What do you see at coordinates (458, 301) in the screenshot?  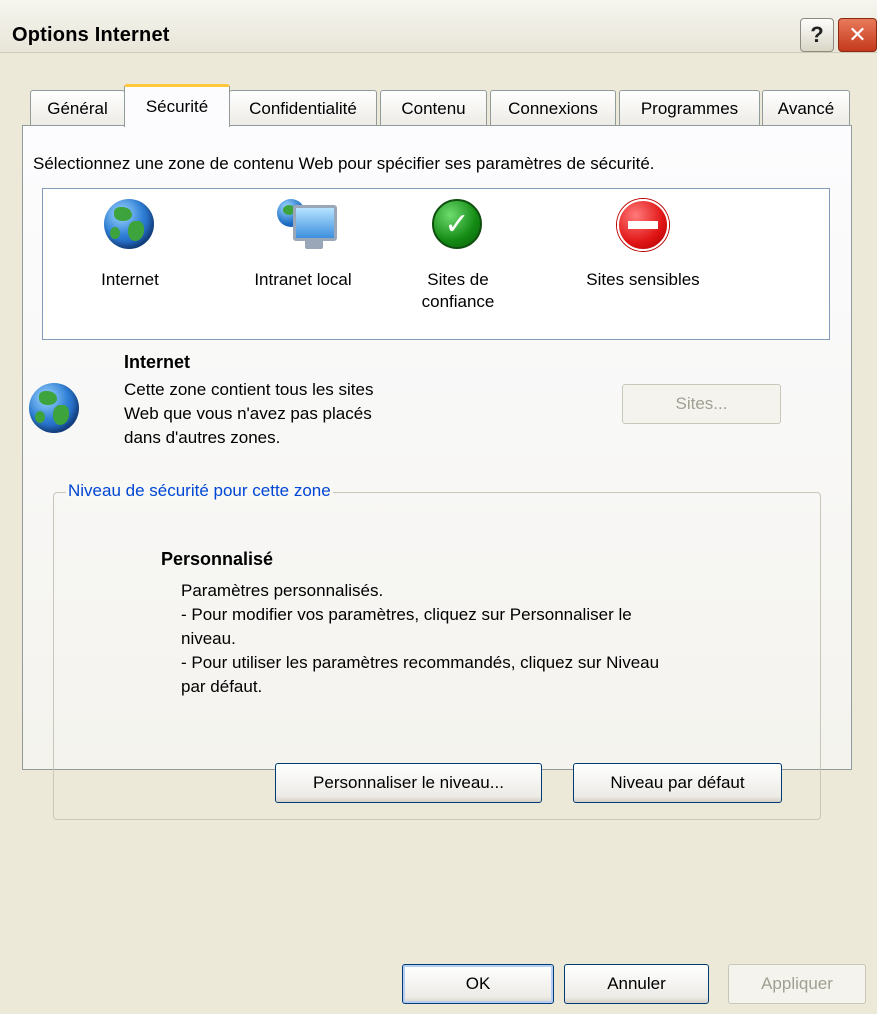 I see `zone-label-line2: confiance` at bounding box center [458, 301].